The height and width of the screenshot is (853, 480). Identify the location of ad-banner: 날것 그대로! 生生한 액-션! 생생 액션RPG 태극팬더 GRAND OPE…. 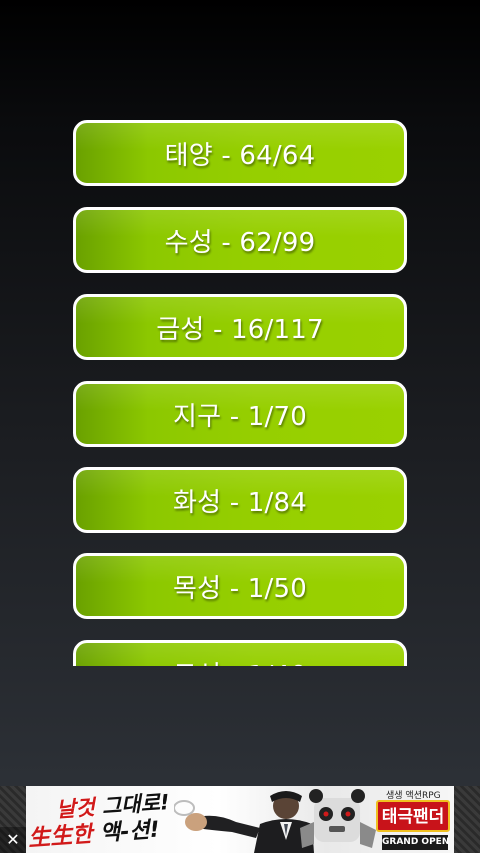
(240, 819).